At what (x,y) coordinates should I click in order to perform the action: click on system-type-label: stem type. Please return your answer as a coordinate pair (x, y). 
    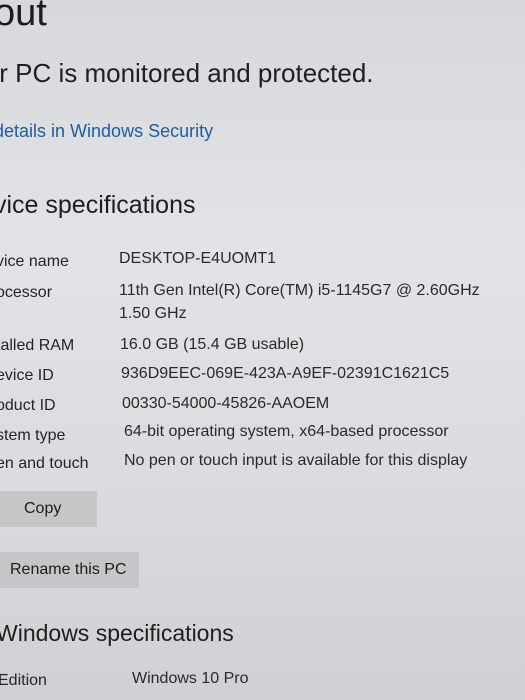
    Looking at the image, I should click on (33, 435).